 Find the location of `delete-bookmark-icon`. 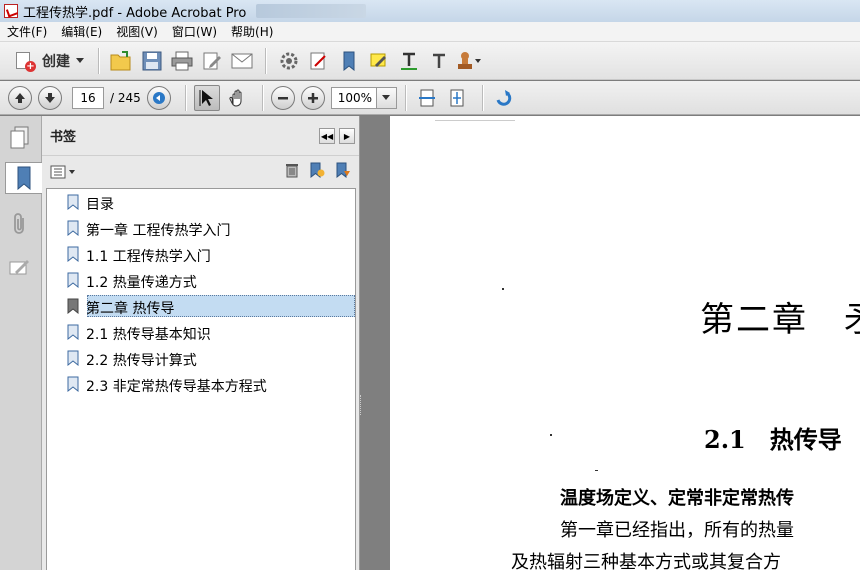

delete-bookmark-icon is located at coordinates (292, 171).